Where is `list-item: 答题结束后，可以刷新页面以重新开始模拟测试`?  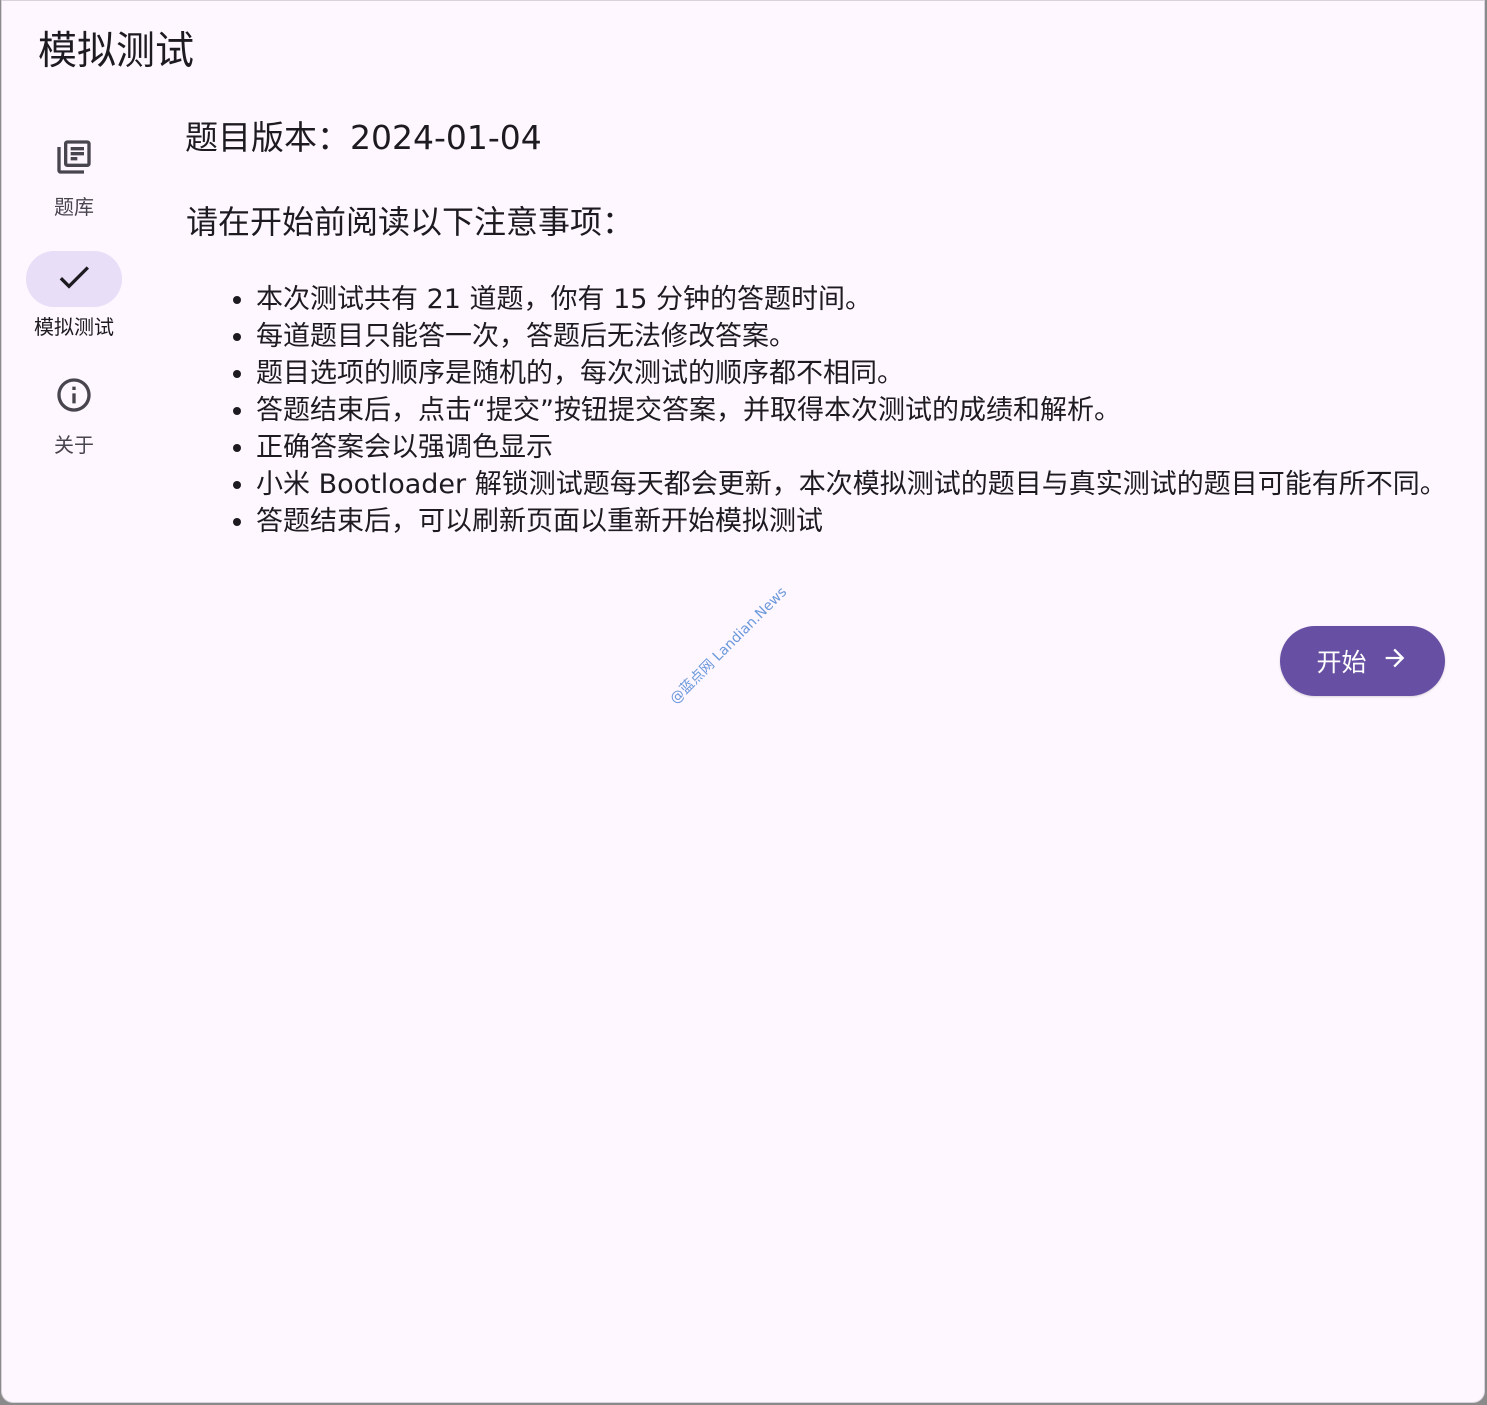 list-item: 答题结束后，可以刷新页面以重新开始模拟测试 is located at coordinates (870, 521).